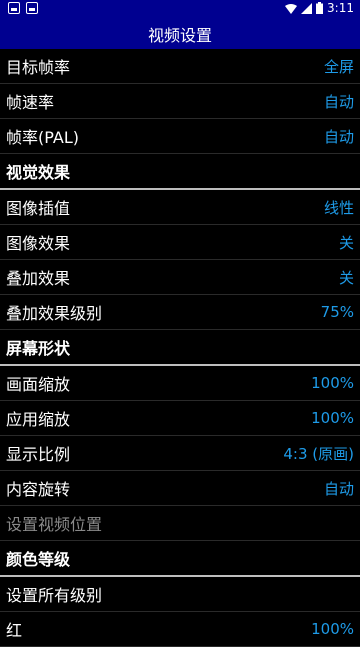 The width and height of the screenshot is (360, 647). Describe the element at coordinates (307, 8) in the screenshot. I see `signal-icon` at that location.